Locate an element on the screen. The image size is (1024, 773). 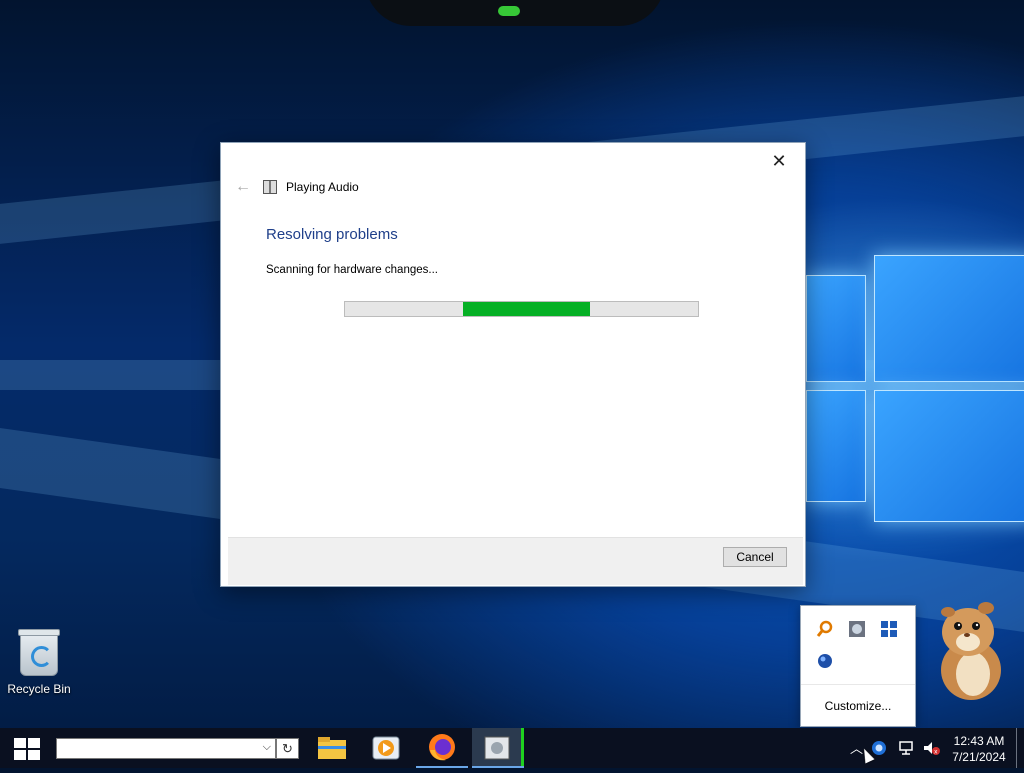
desktop-icon-label: Recycle Bin is located at coordinates (39, 689).